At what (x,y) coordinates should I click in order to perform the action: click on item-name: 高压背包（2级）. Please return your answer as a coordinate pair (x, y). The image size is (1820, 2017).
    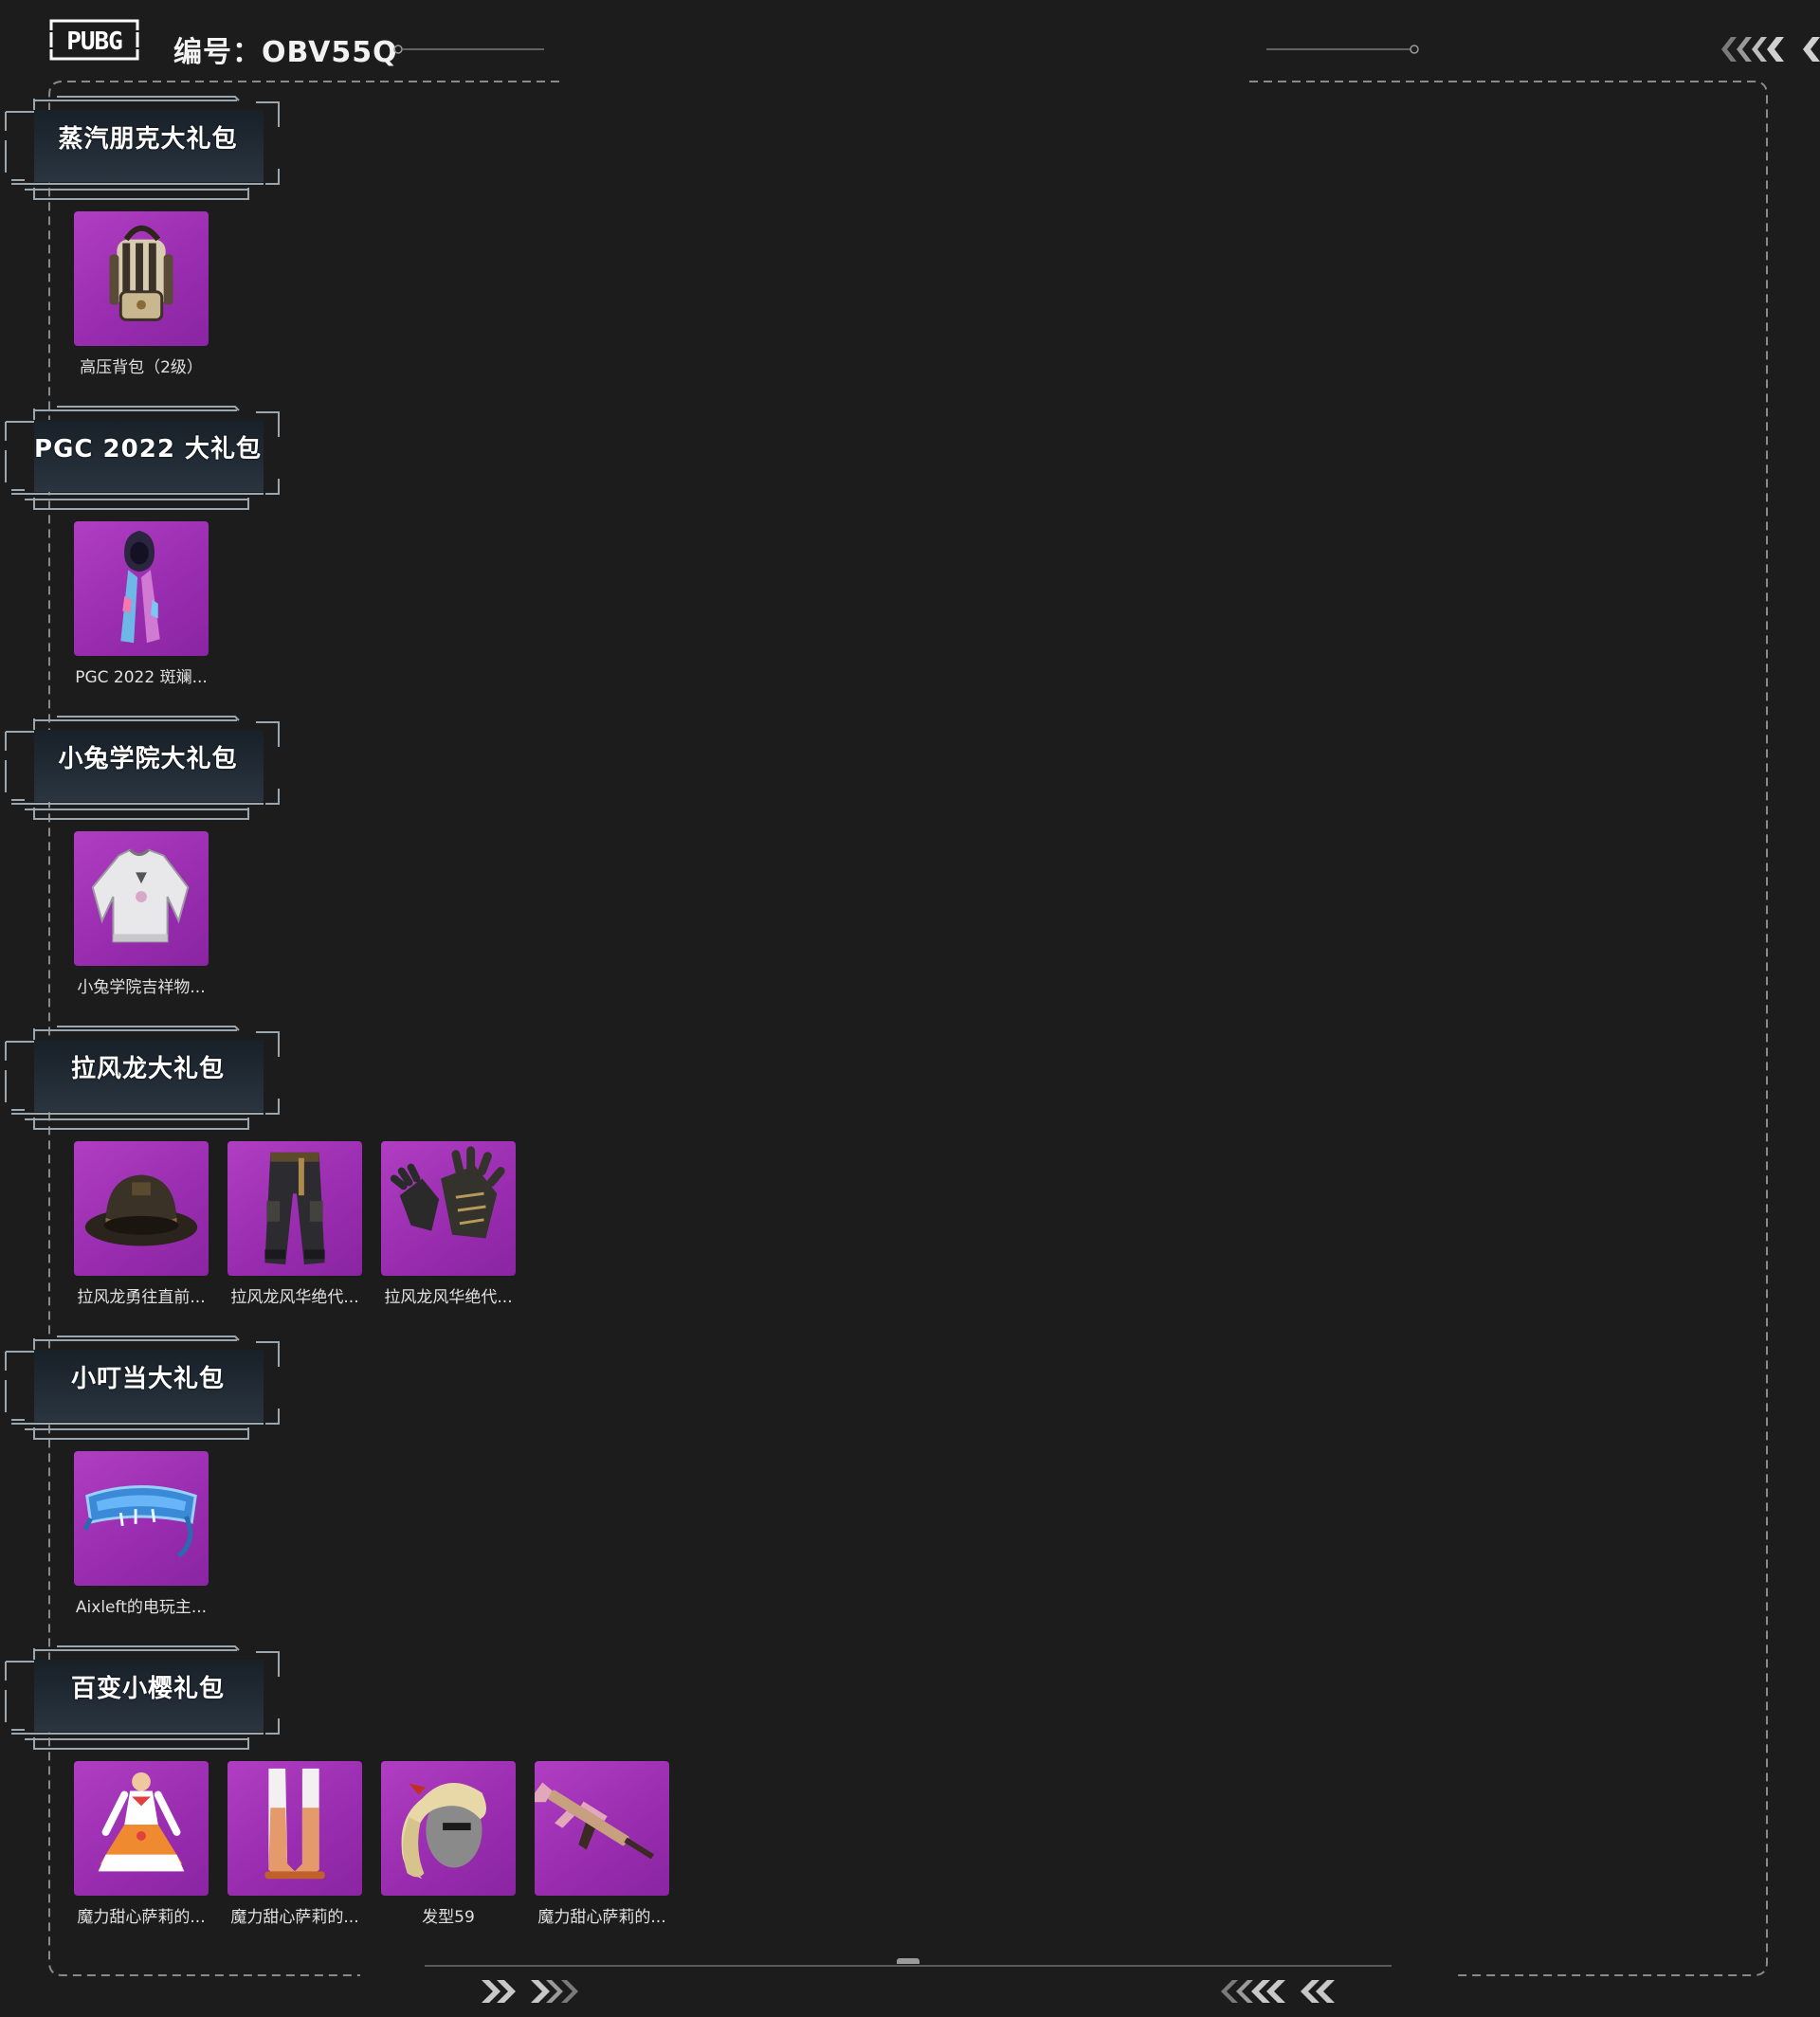
    Looking at the image, I should click on (141, 368).